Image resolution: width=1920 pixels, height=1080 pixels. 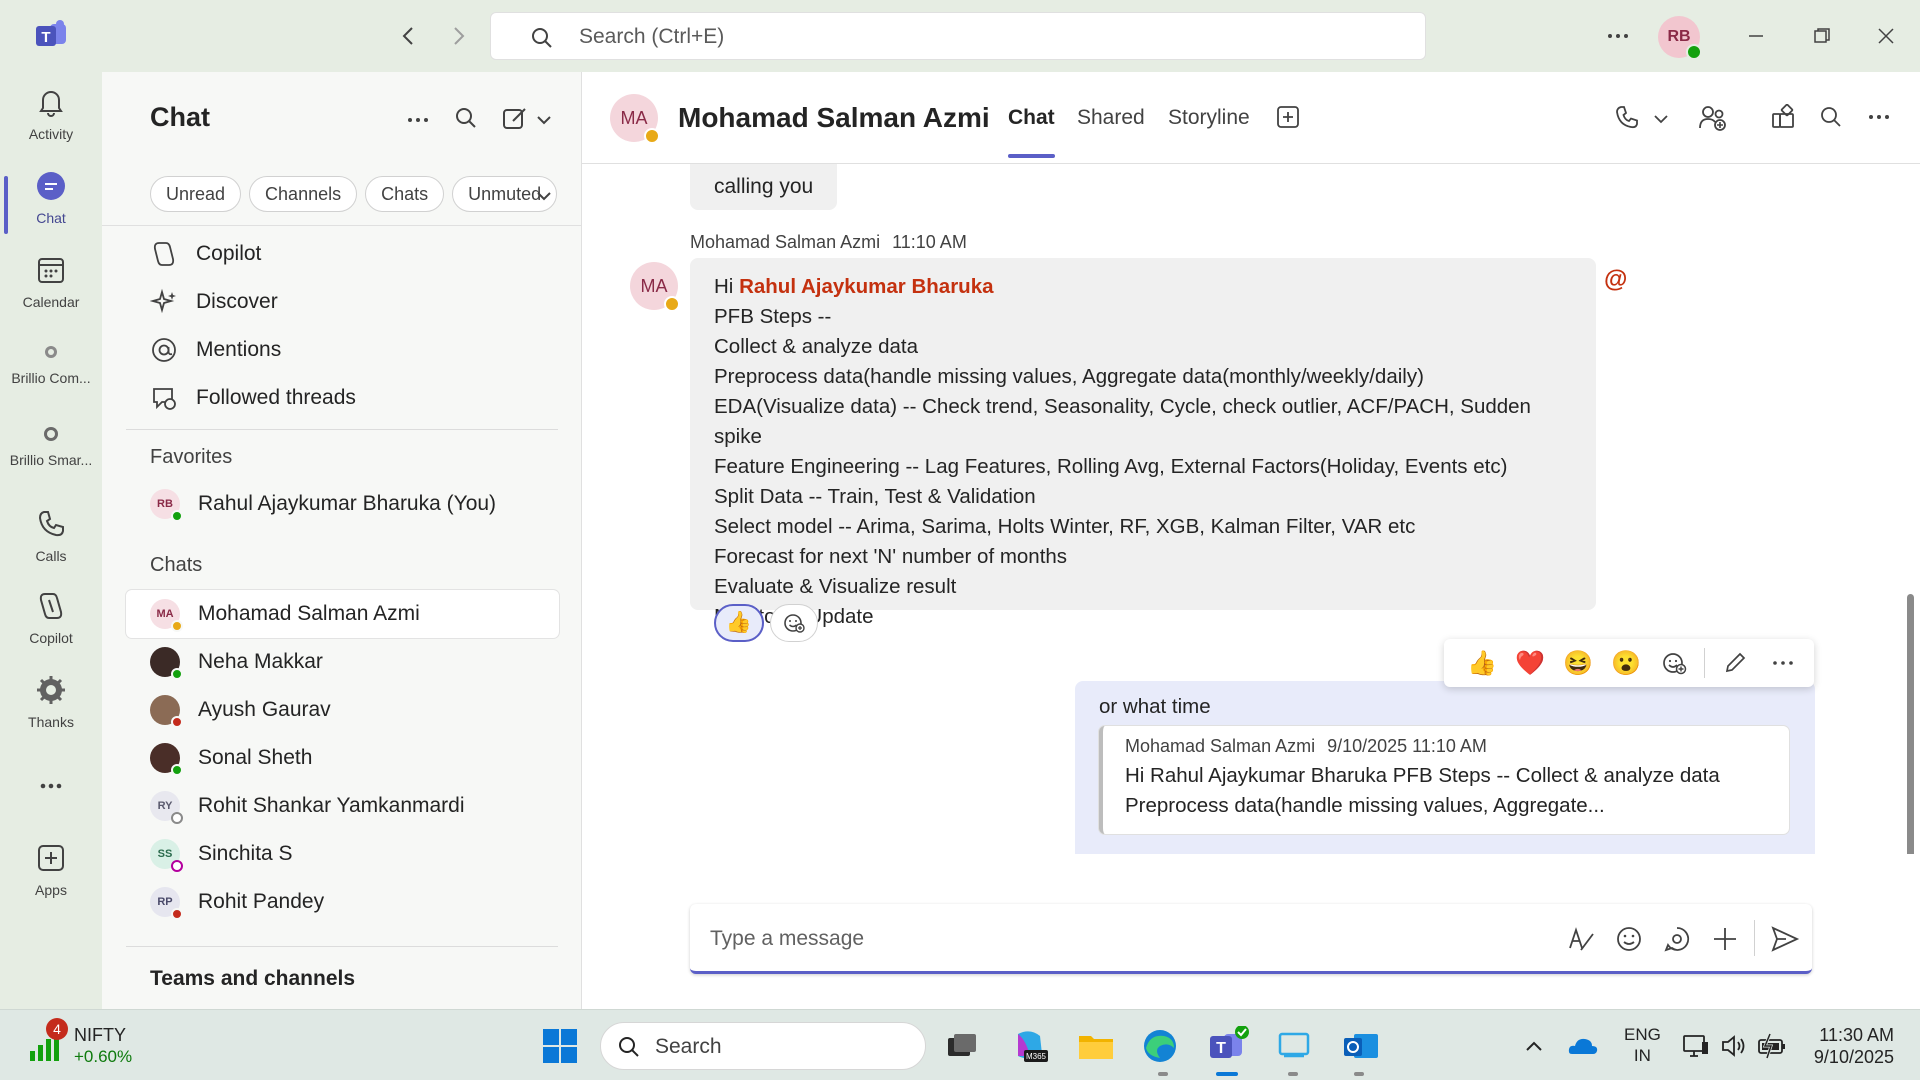 What do you see at coordinates (331, 805) in the screenshot?
I see `contact-name: Rohit Shankar Yamkanmardi` at bounding box center [331, 805].